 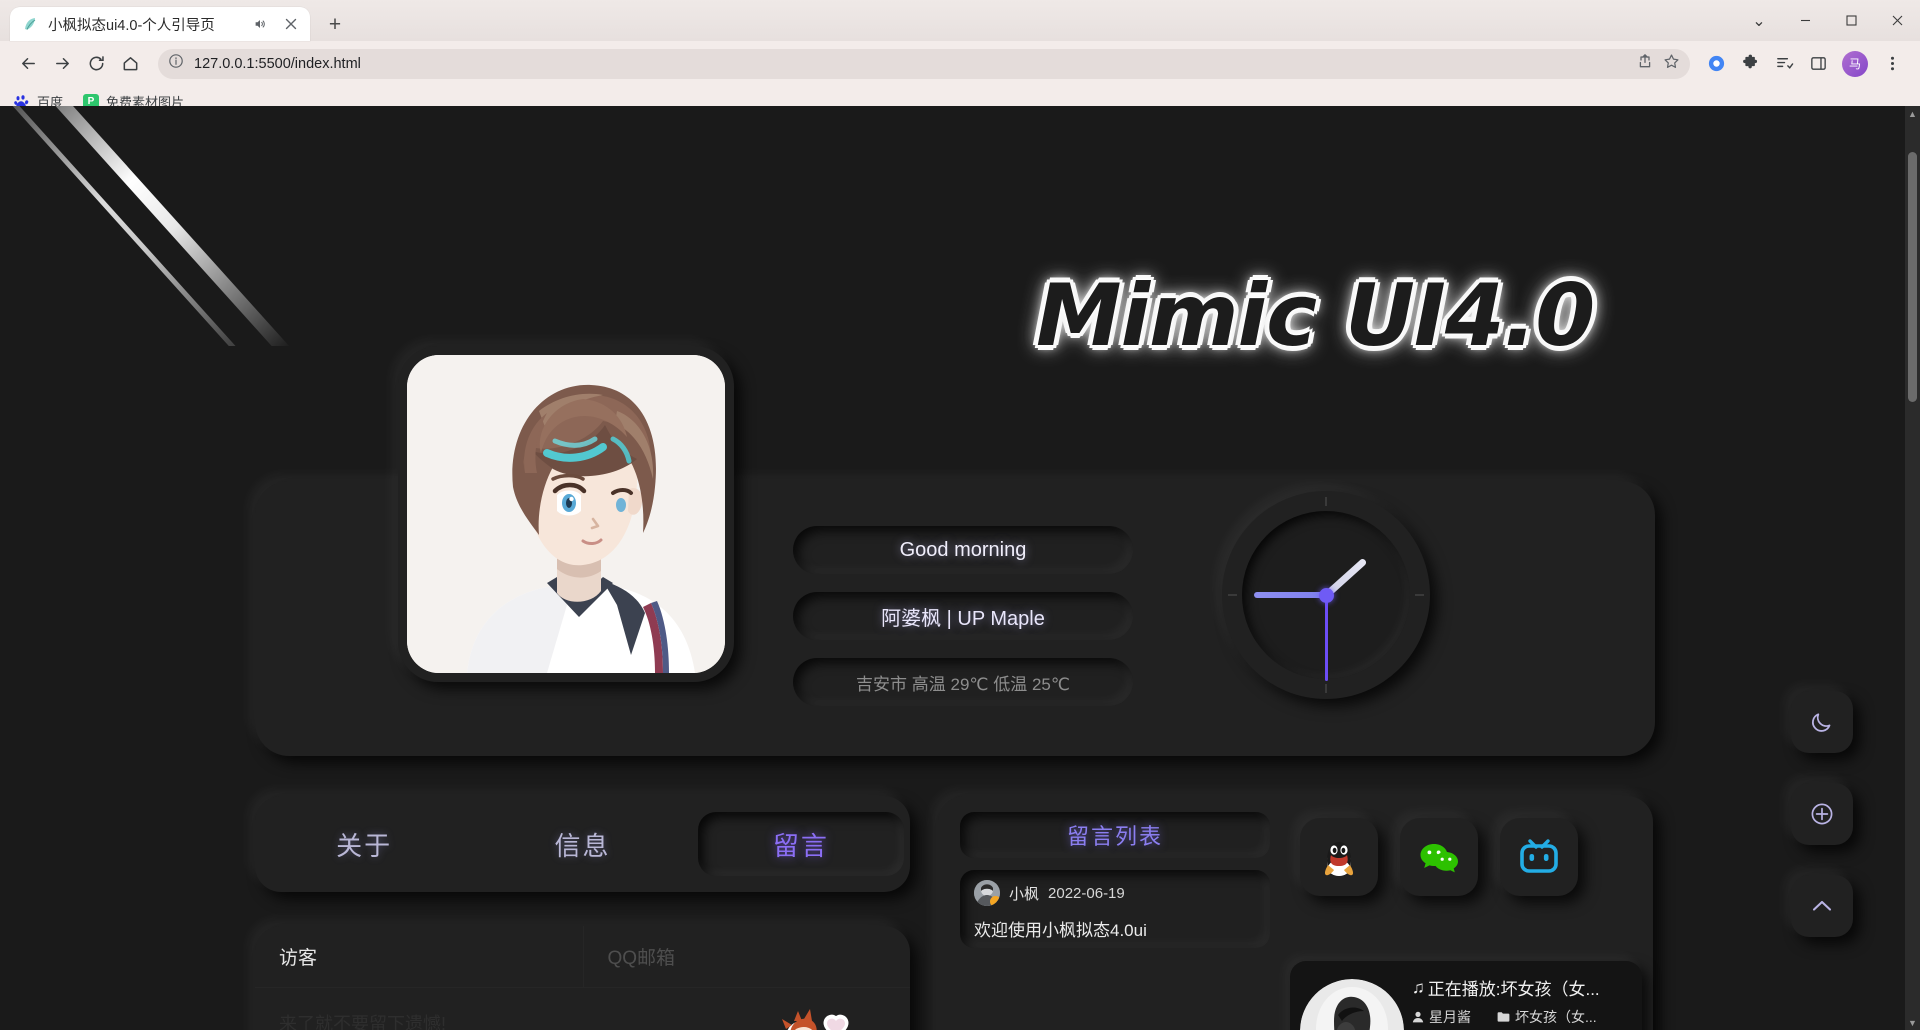 What do you see at coordinates (1418, 1017) in the screenshot?
I see `person-icon` at bounding box center [1418, 1017].